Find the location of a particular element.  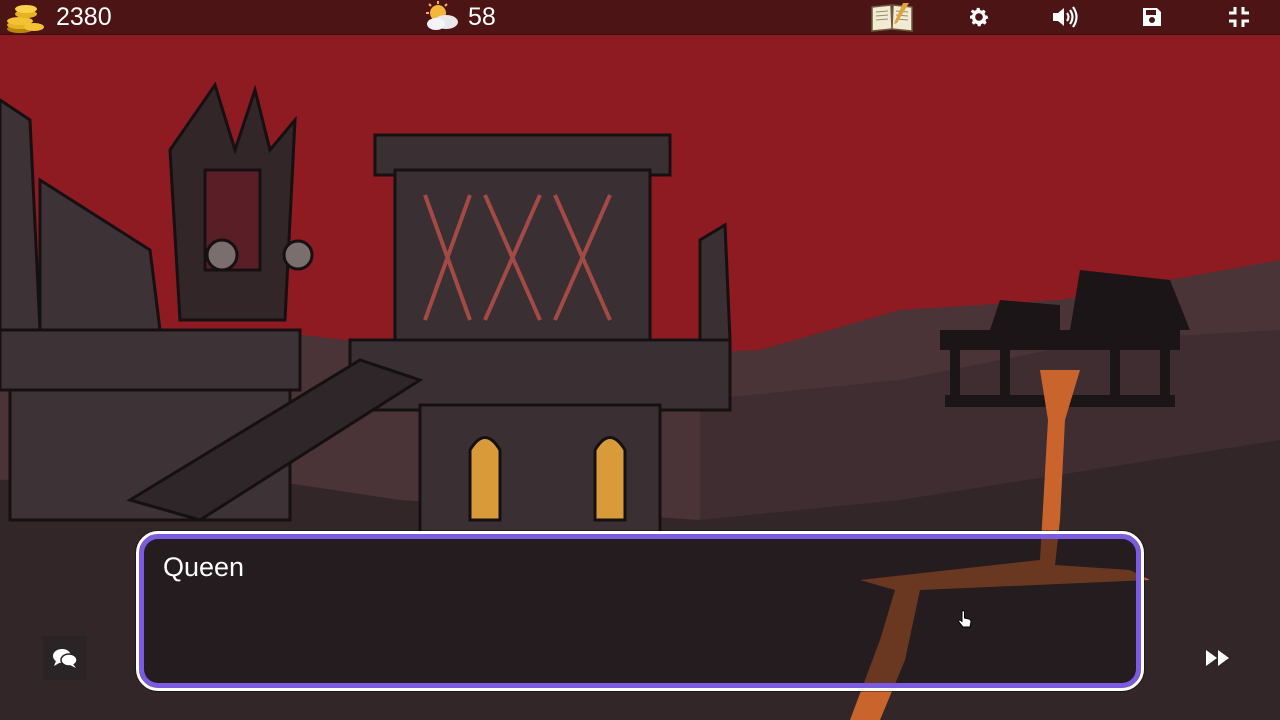

speaker-volume-icon is located at coordinates (1065, 17).